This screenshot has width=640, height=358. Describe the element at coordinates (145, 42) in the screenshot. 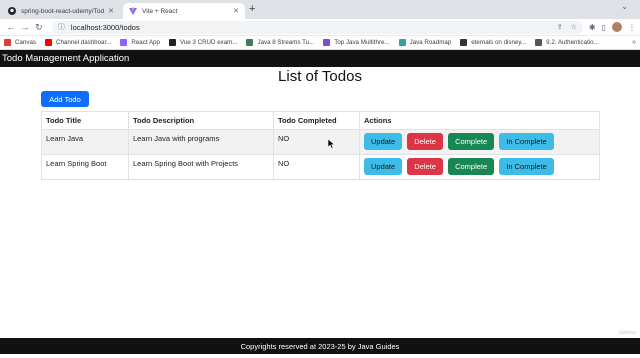

I see `bookmark-label: React App` at that location.